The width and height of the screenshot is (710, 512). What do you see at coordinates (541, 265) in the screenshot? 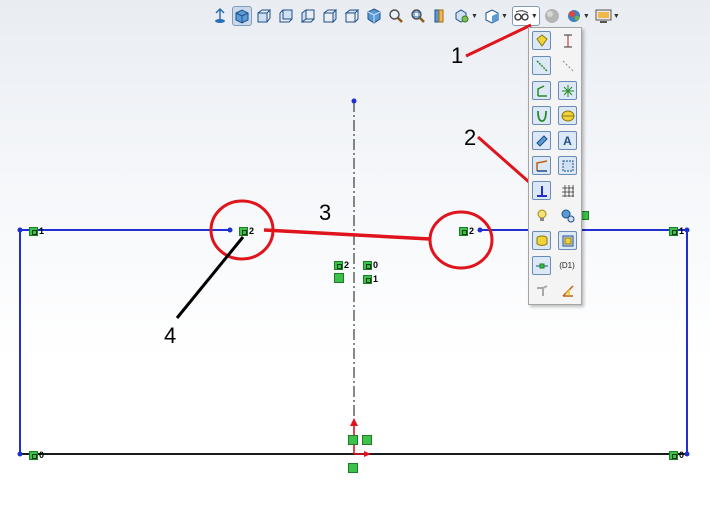
I see `sketch-dimensions-icon` at bounding box center [541, 265].